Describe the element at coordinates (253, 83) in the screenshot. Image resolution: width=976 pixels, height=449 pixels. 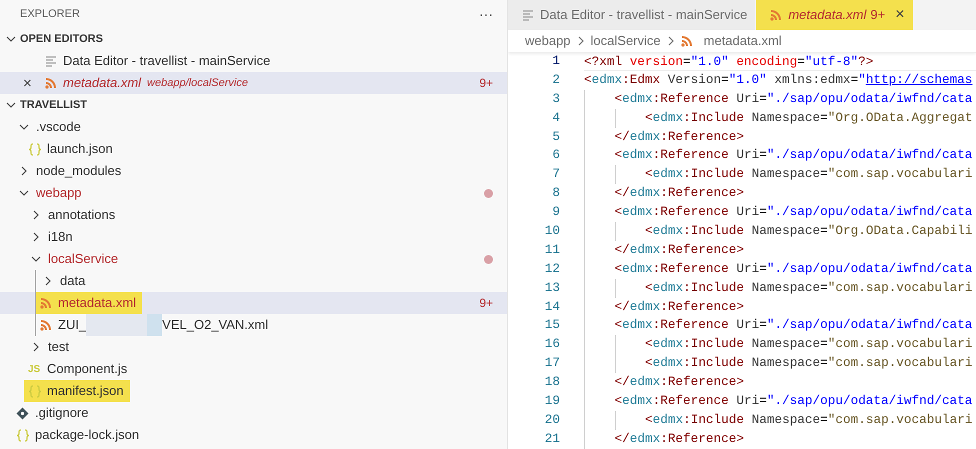
I see `open-editor-item: × metadata.xml webapp/localService 9+` at that location.